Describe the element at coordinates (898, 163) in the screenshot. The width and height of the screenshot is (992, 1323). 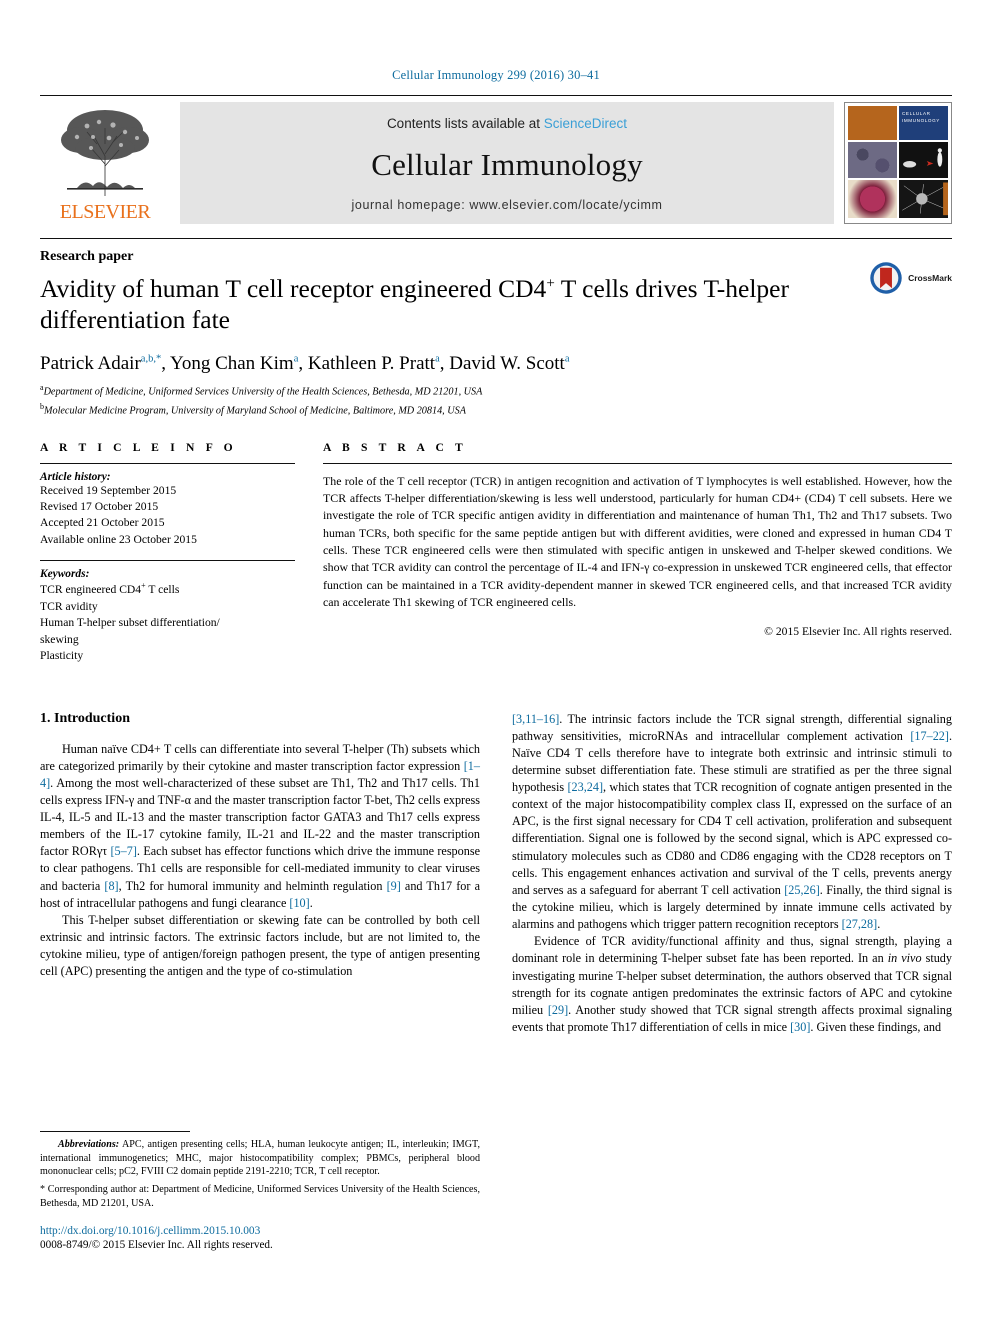
I see `journal-cover-thumbnail: CELLULAR IMMUNOLOGY` at that location.